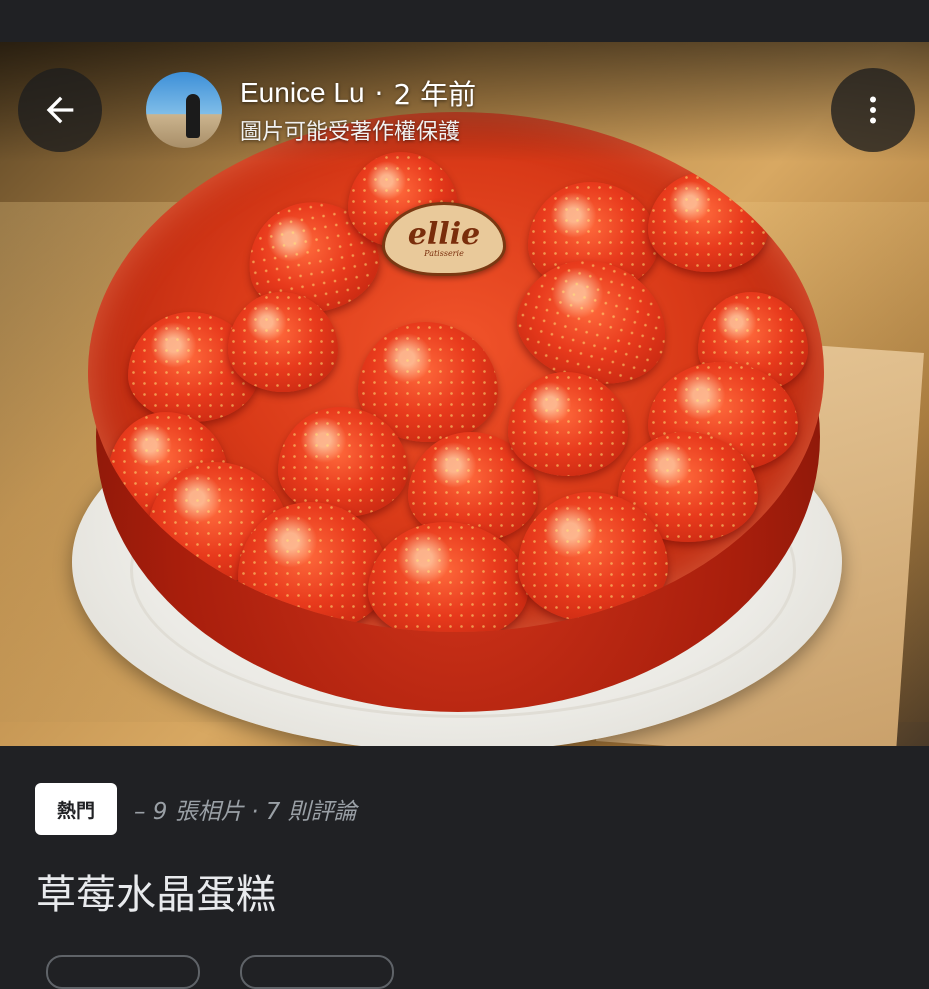  What do you see at coordinates (156, 895) in the screenshot?
I see `dish-title: 草莓水晶蛋糕` at bounding box center [156, 895].